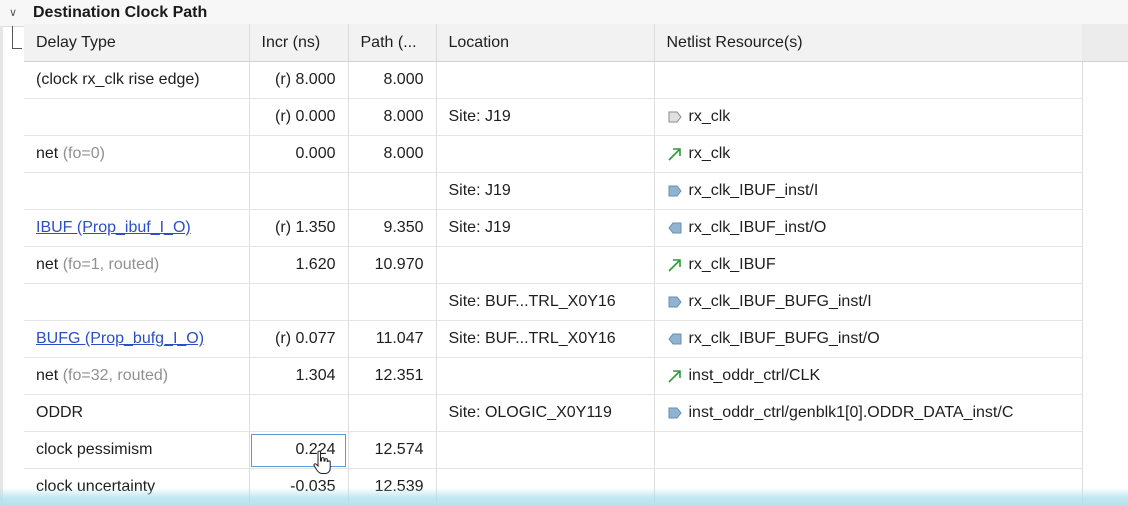 The image size is (1128, 505). What do you see at coordinates (137, 154) in the screenshot?
I see `cell-delay-type: net (fo=0)` at bounding box center [137, 154].